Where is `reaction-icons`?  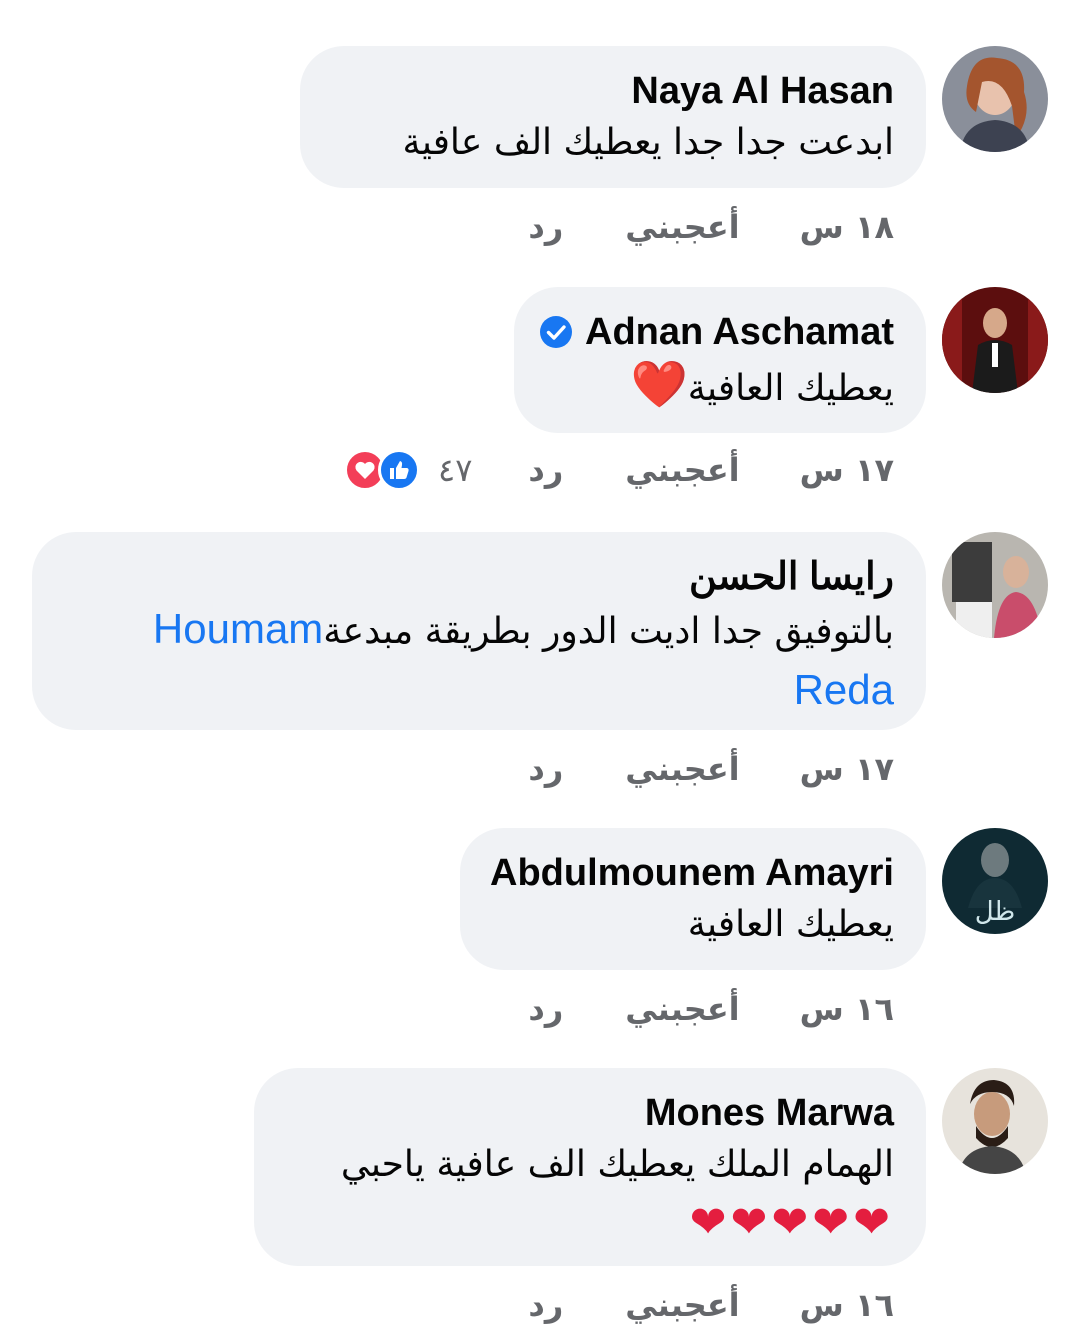 reaction-icons is located at coordinates (382, 470).